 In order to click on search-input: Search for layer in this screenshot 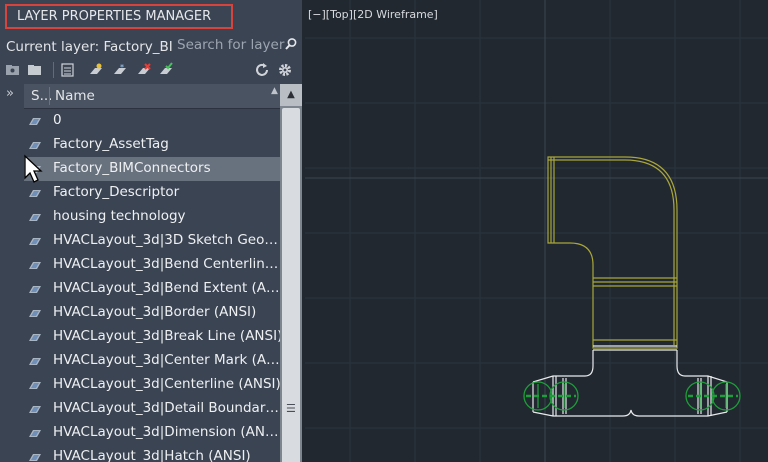, I will do `click(237, 45)`.